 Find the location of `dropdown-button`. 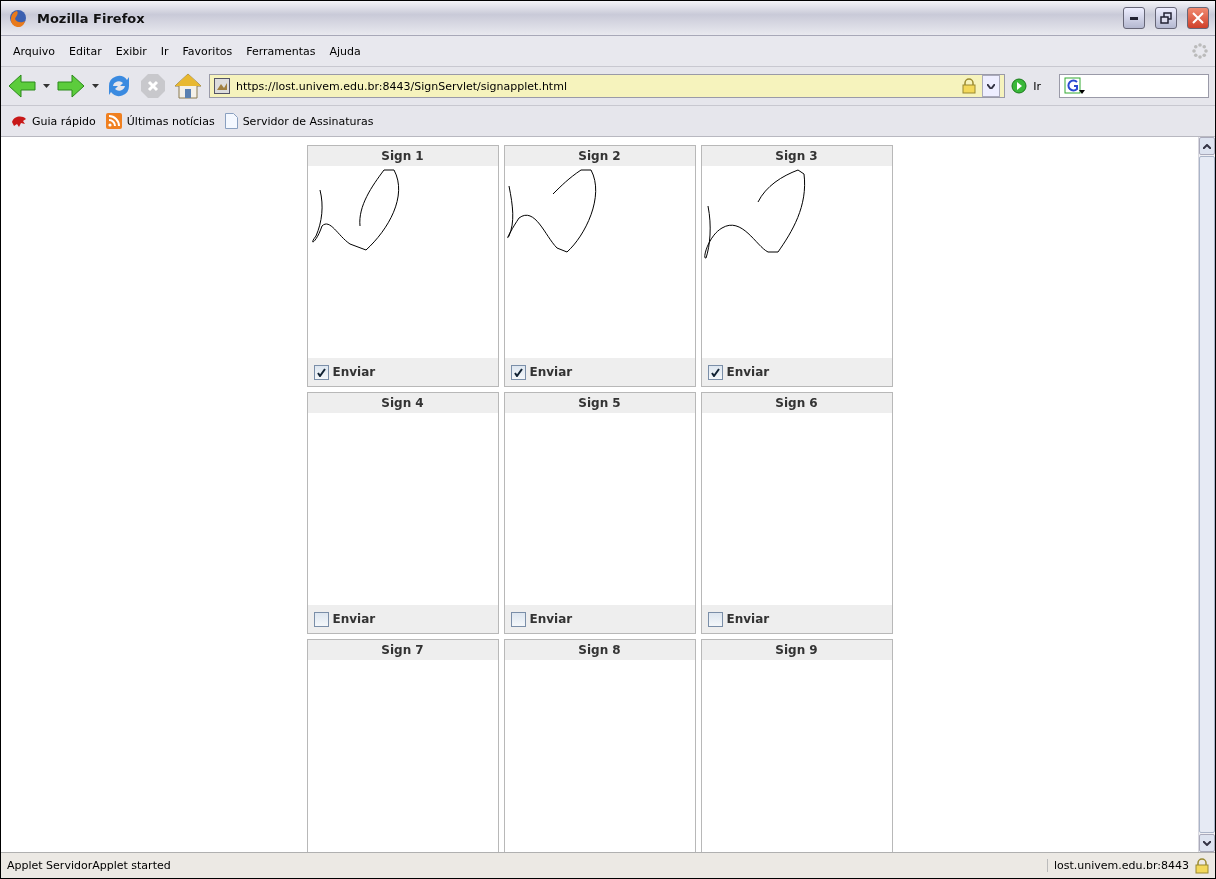

dropdown-button is located at coordinates (991, 86).